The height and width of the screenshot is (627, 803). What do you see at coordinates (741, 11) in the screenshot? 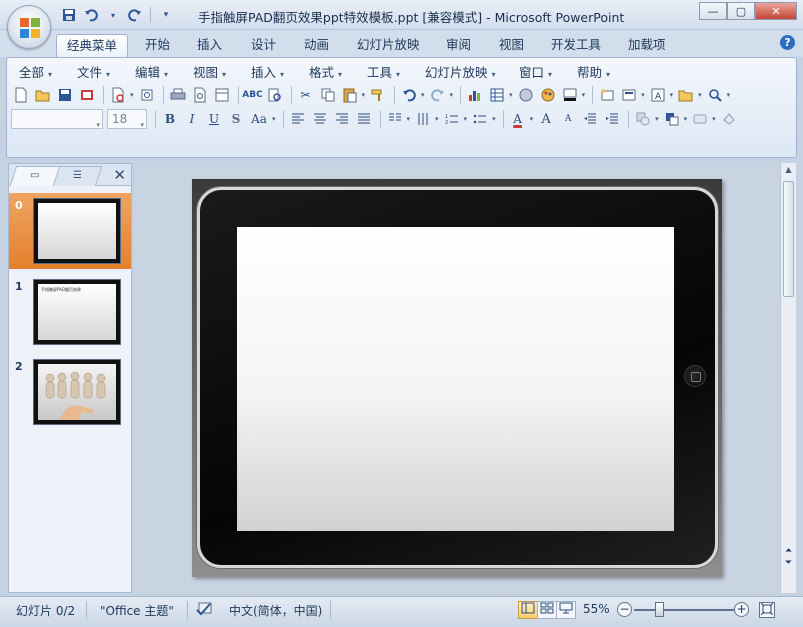
I see `maximize-button: ▢` at bounding box center [741, 11].